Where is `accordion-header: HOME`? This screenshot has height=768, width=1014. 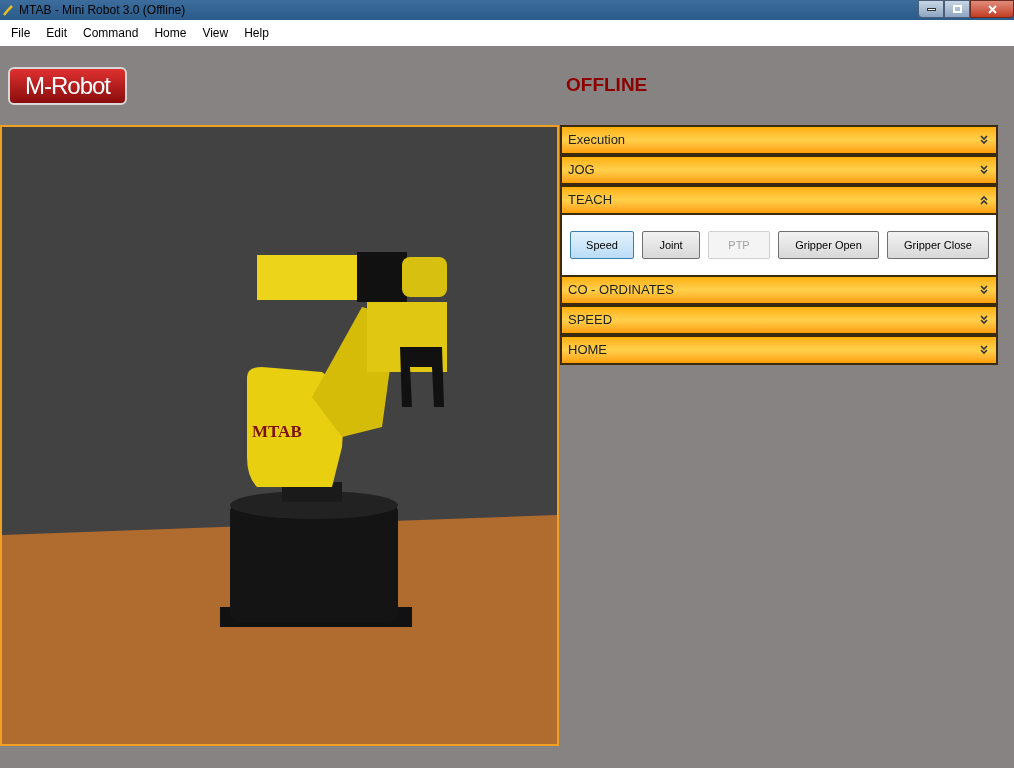 accordion-header: HOME is located at coordinates (779, 350).